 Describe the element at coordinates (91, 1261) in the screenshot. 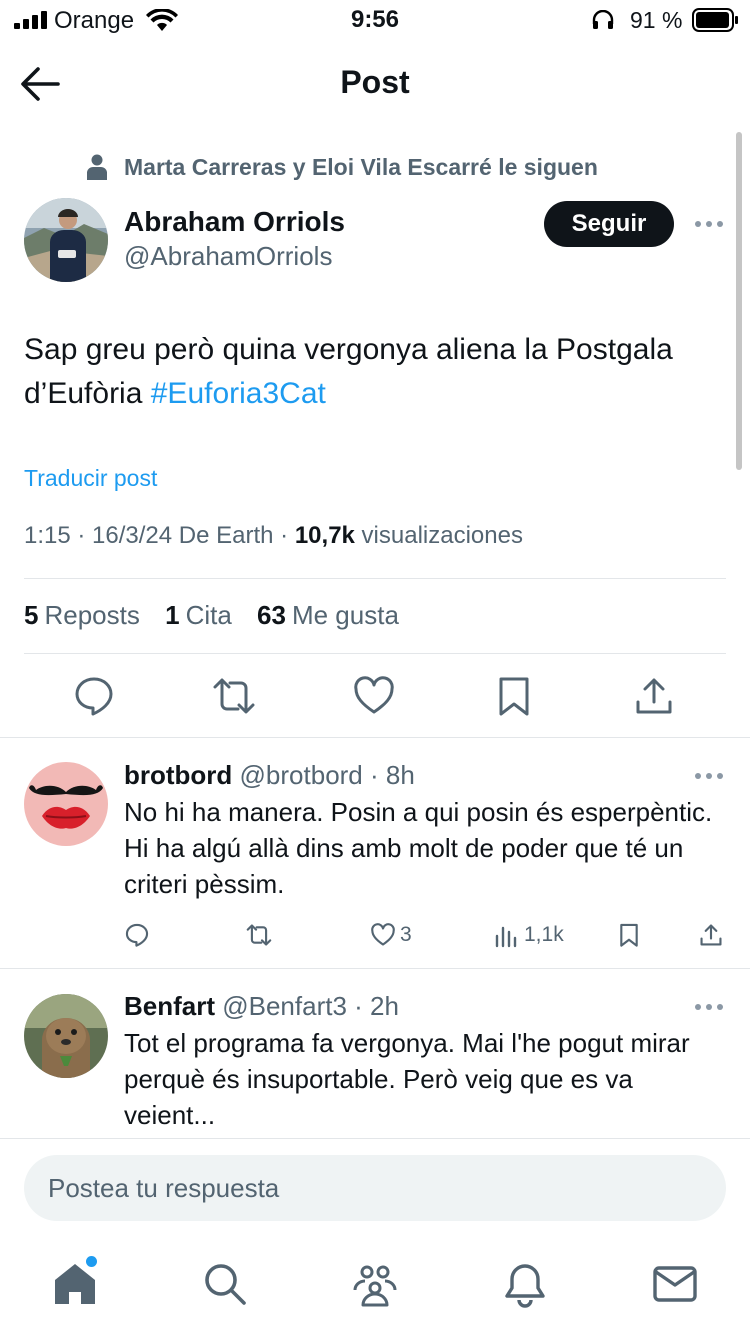

I see `home-new-indicator` at that location.